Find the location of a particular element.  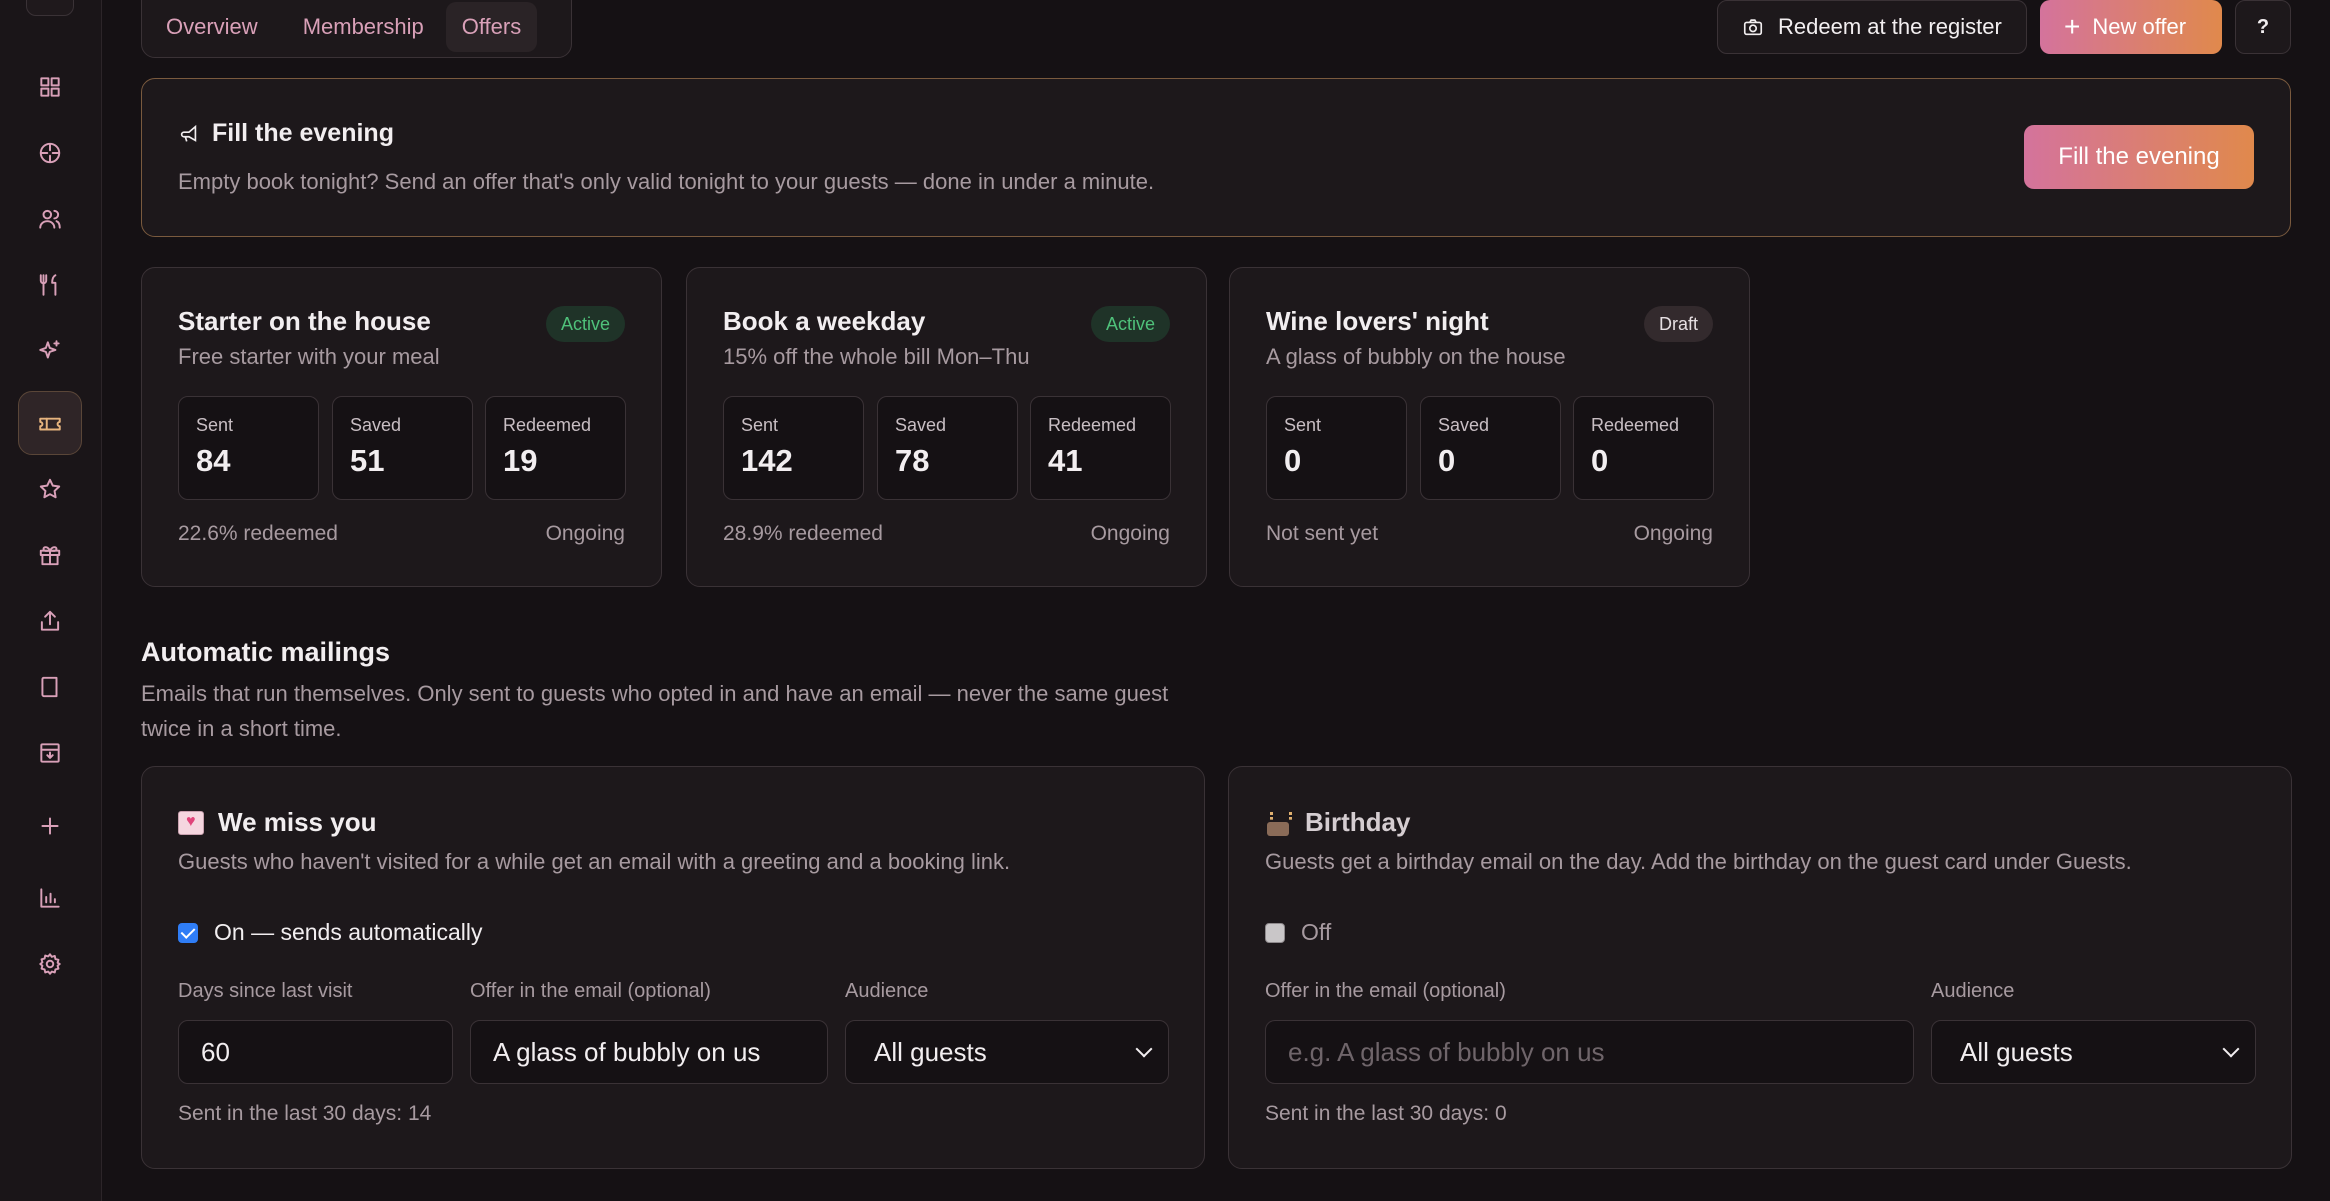

redeem-at-register-label: Redeem at the register is located at coordinates (1890, 26).